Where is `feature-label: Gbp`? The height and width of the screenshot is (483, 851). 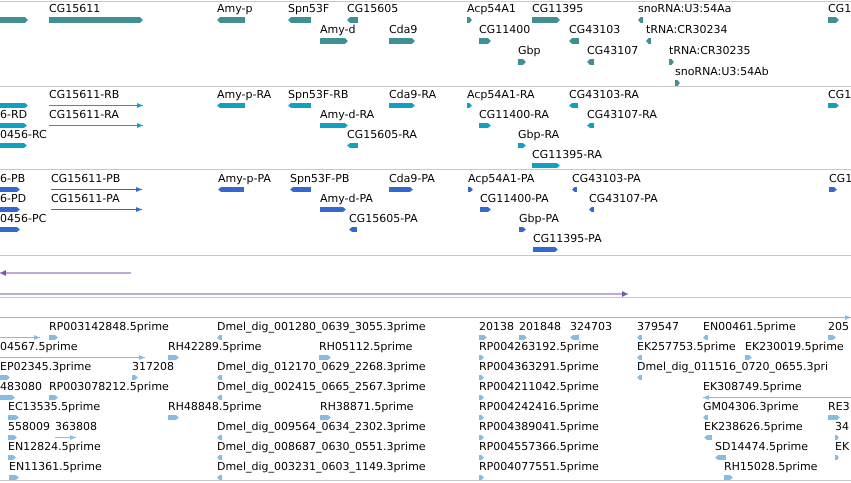
feature-label: Gbp is located at coordinates (529, 50).